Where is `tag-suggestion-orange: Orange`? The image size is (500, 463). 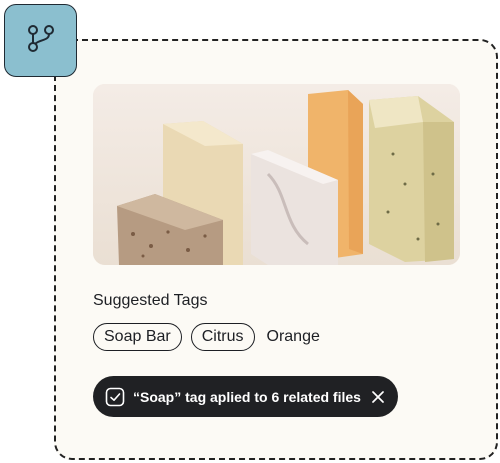
tag-suggestion-orange: Orange is located at coordinates (292, 337).